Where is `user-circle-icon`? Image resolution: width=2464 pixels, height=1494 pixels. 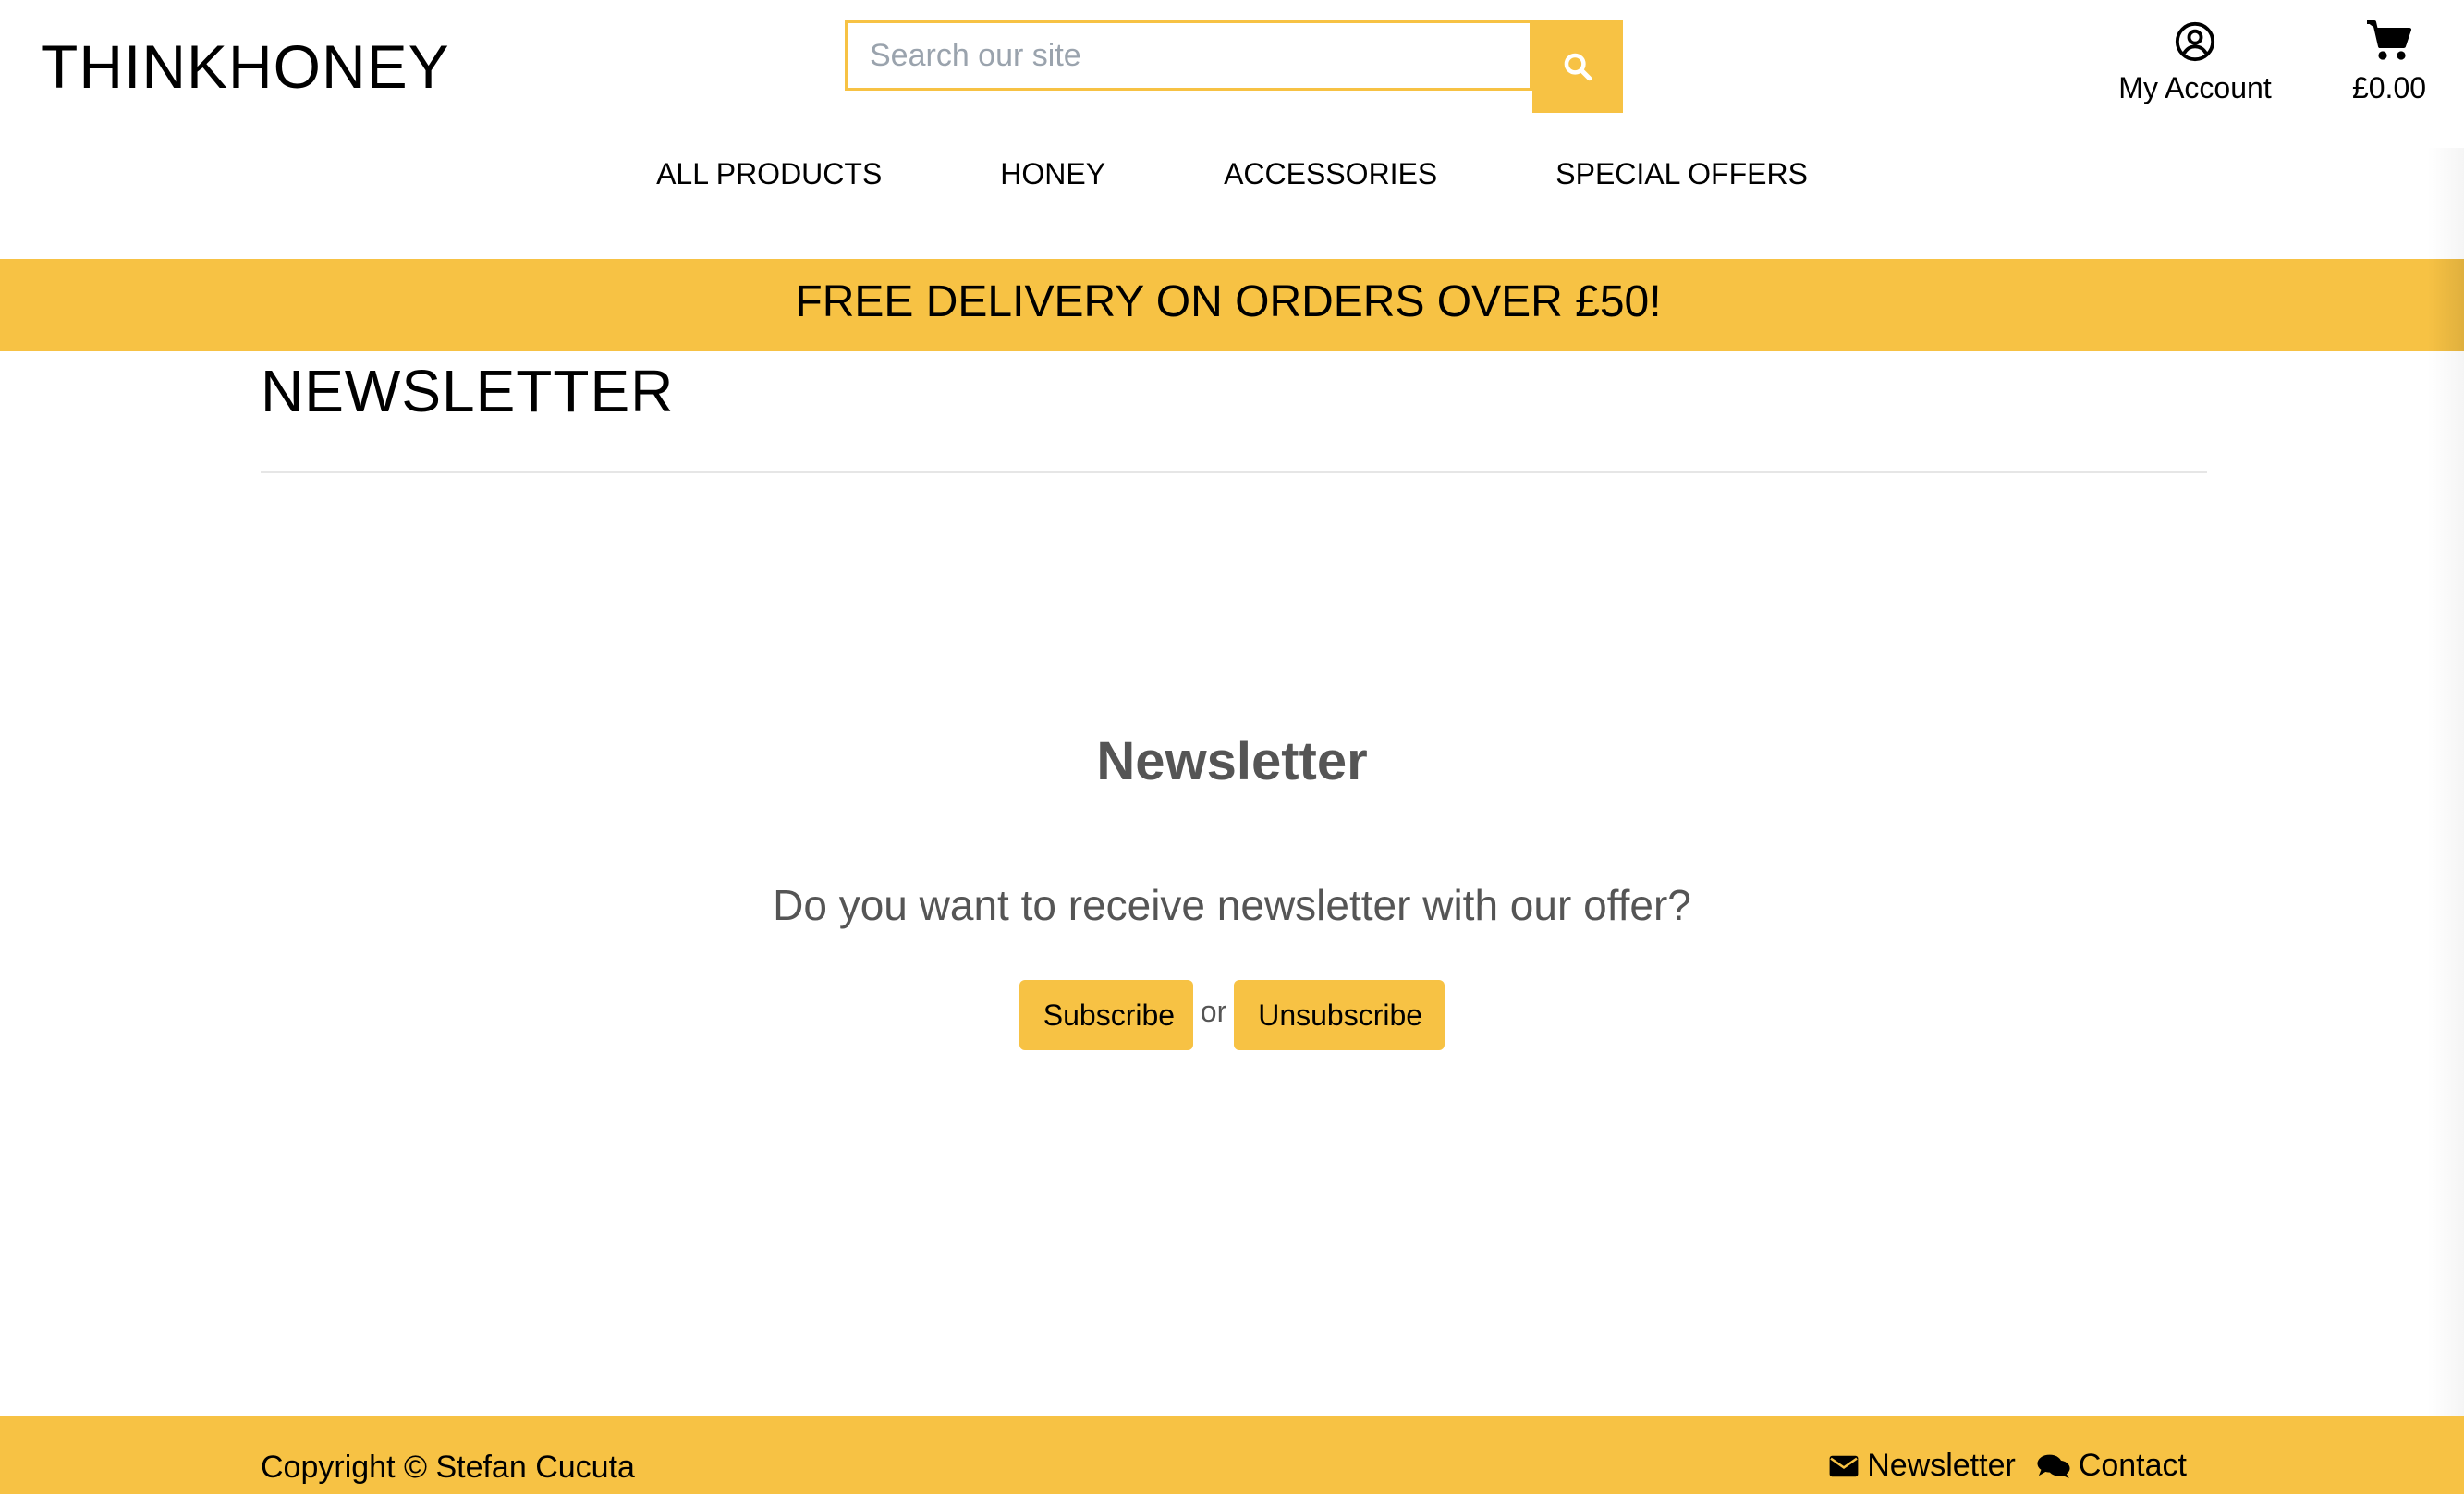
user-circle-icon is located at coordinates (2195, 41).